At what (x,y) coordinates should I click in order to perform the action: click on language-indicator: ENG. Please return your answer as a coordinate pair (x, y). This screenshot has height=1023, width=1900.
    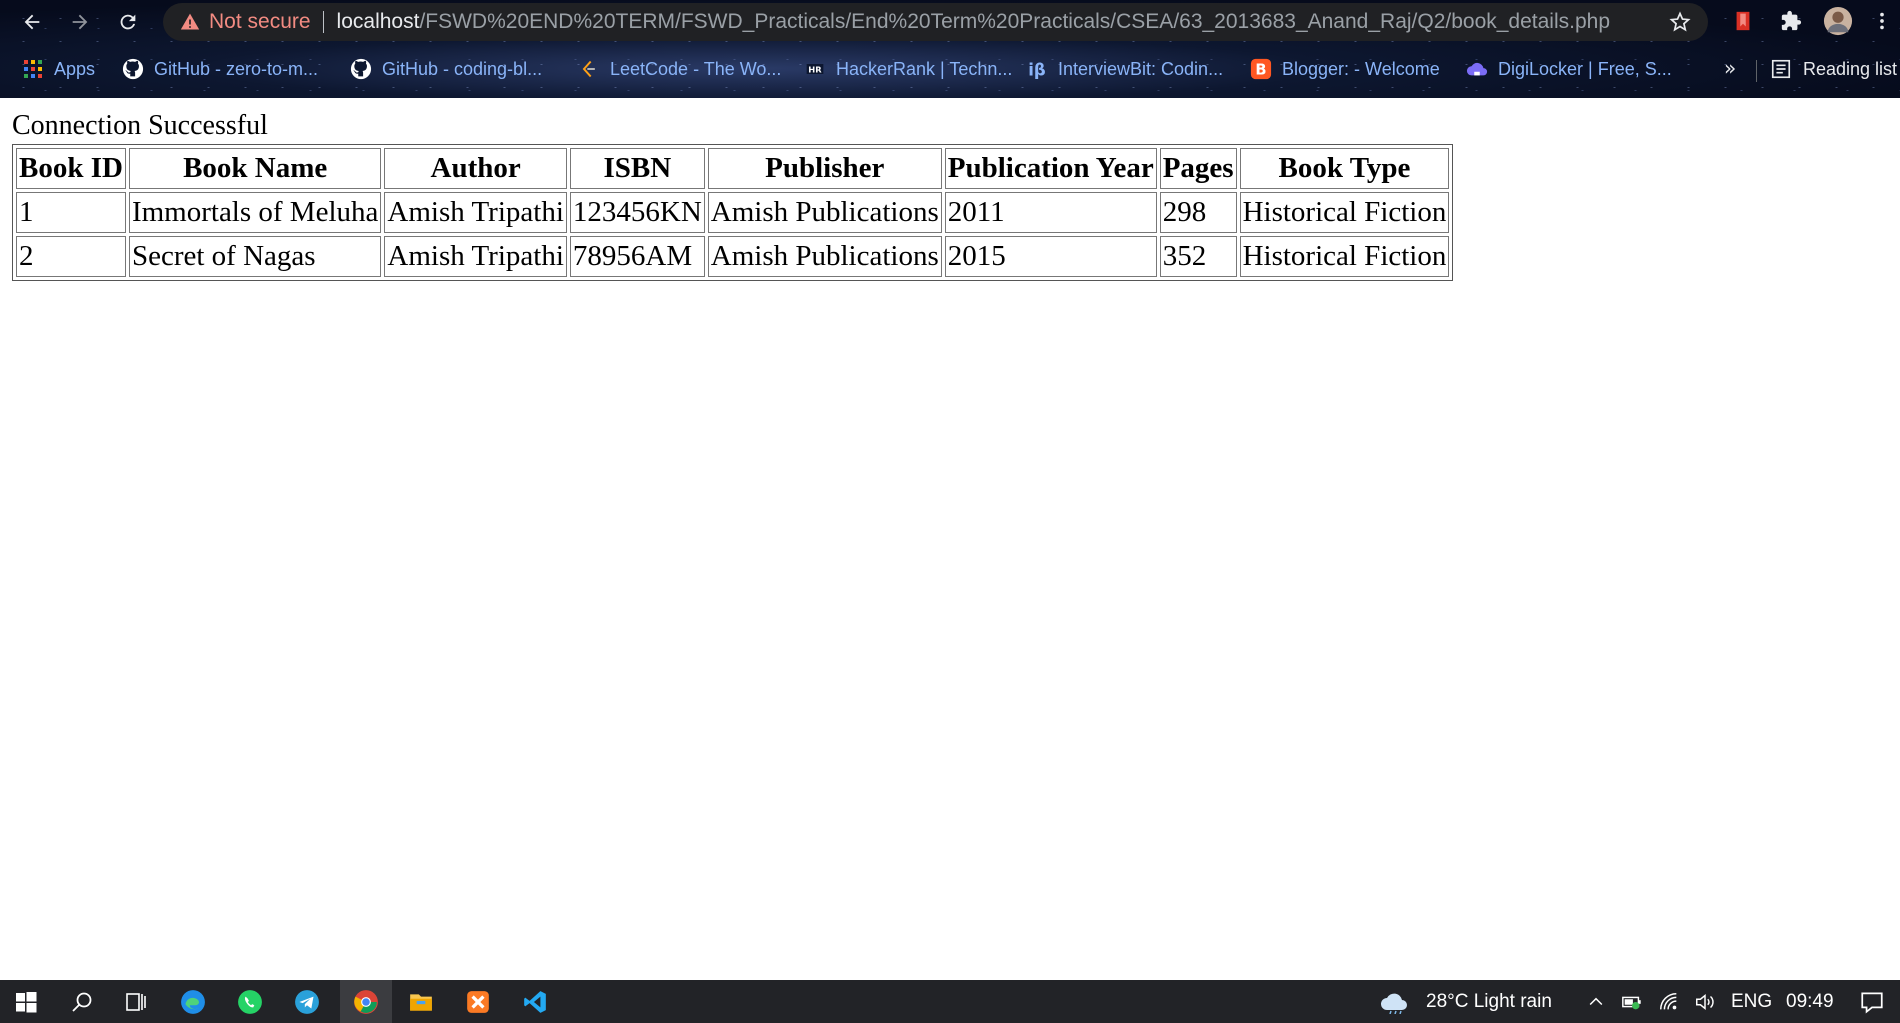
    Looking at the image, I should click on (1751, 1002).